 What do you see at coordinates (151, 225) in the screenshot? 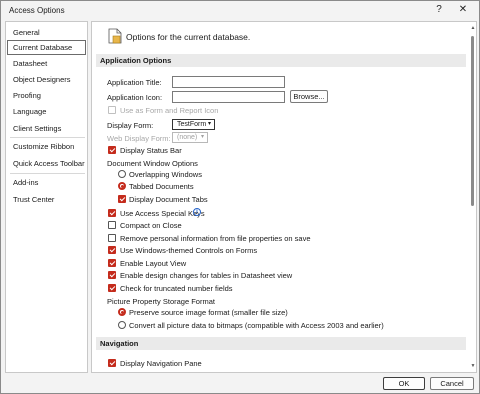
I see `compact-on-close-label: Compact on Close` at bounding box center [151, 225].